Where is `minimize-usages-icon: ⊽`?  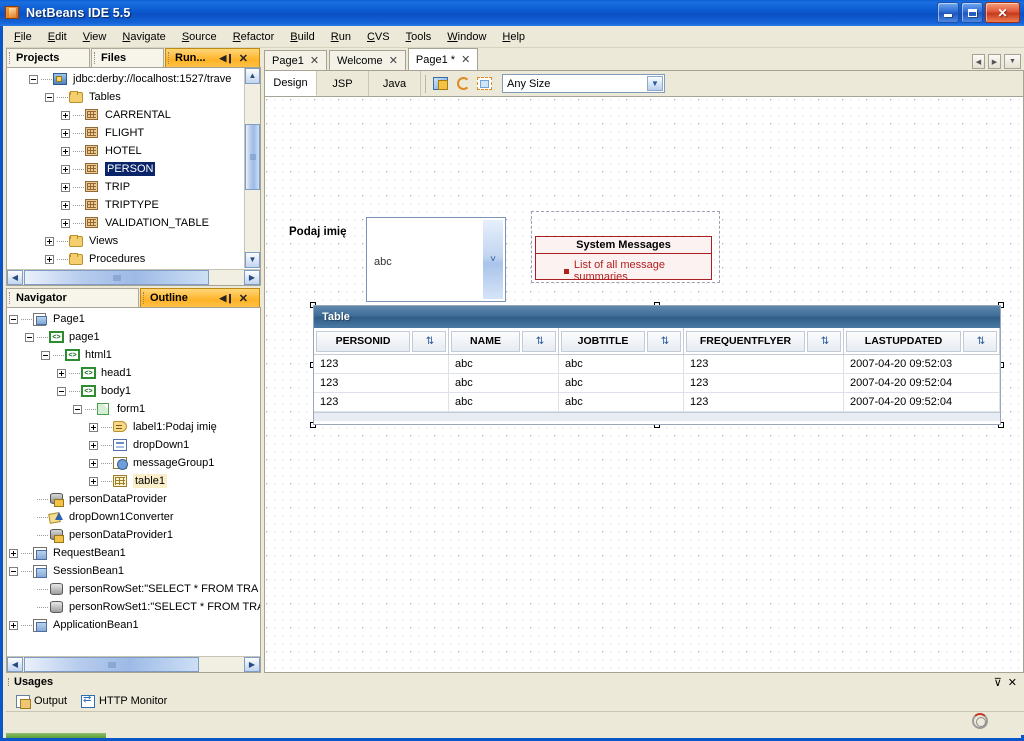 minimize-usages-icon: ⊽ is located at coordinates (998, 682).